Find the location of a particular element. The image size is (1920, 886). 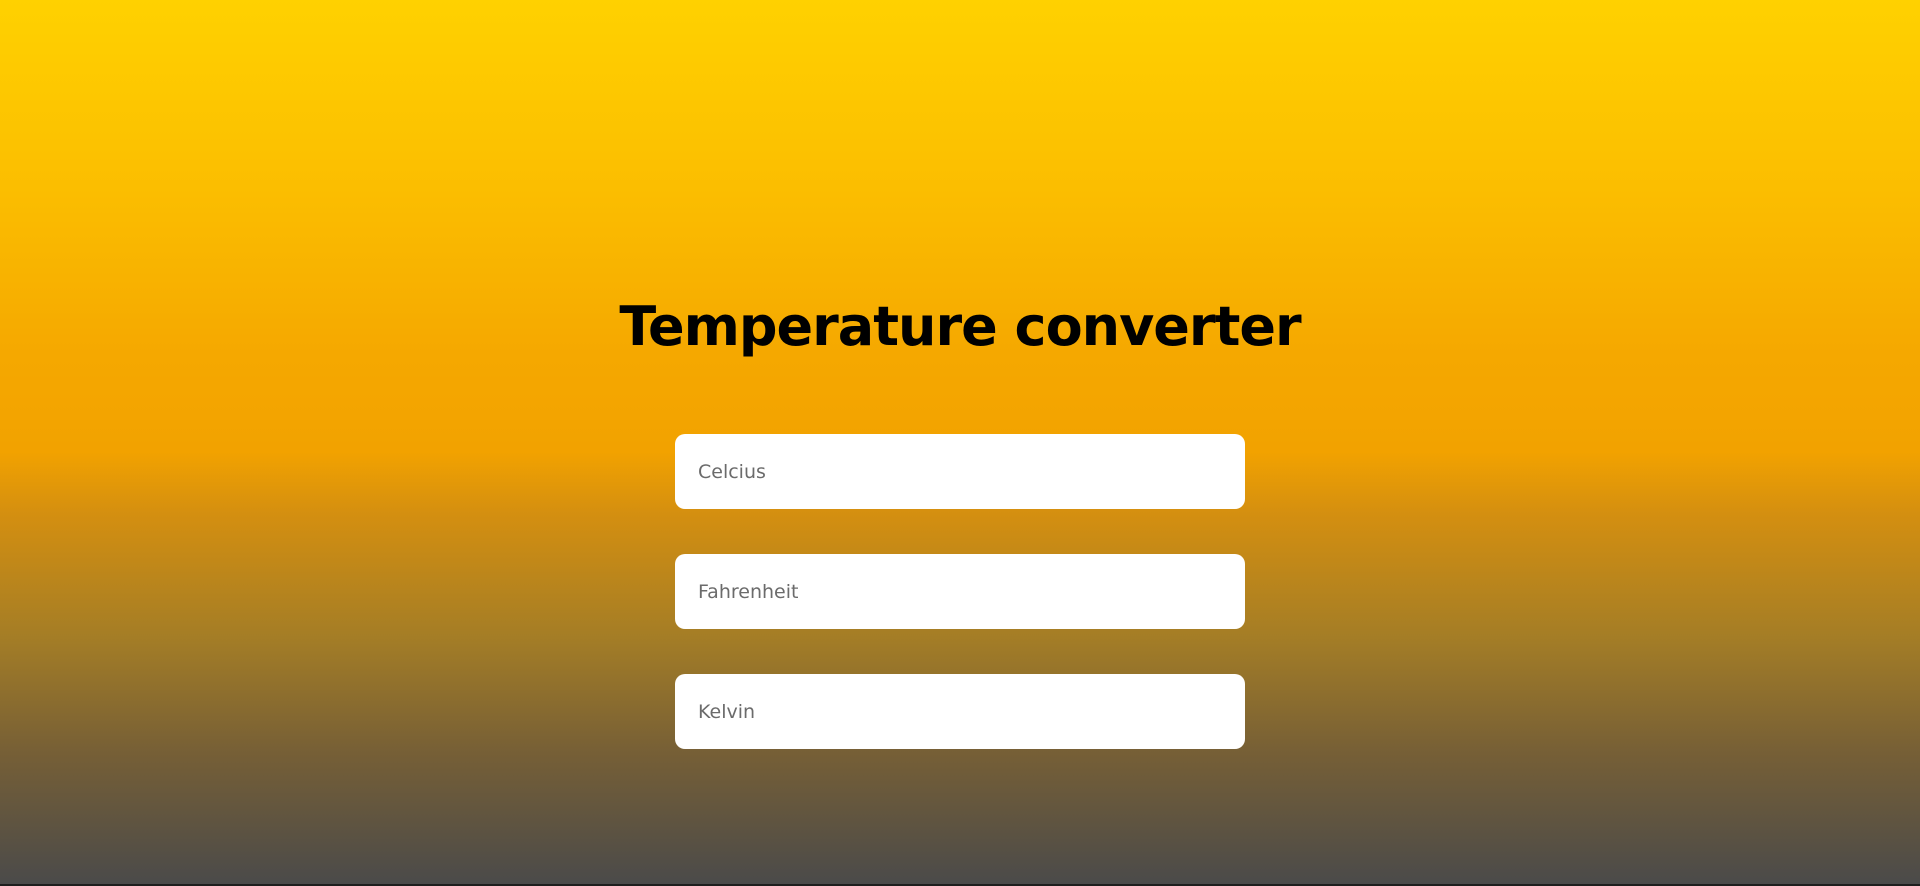

kelvin-input is located at coordinates (960, 711).